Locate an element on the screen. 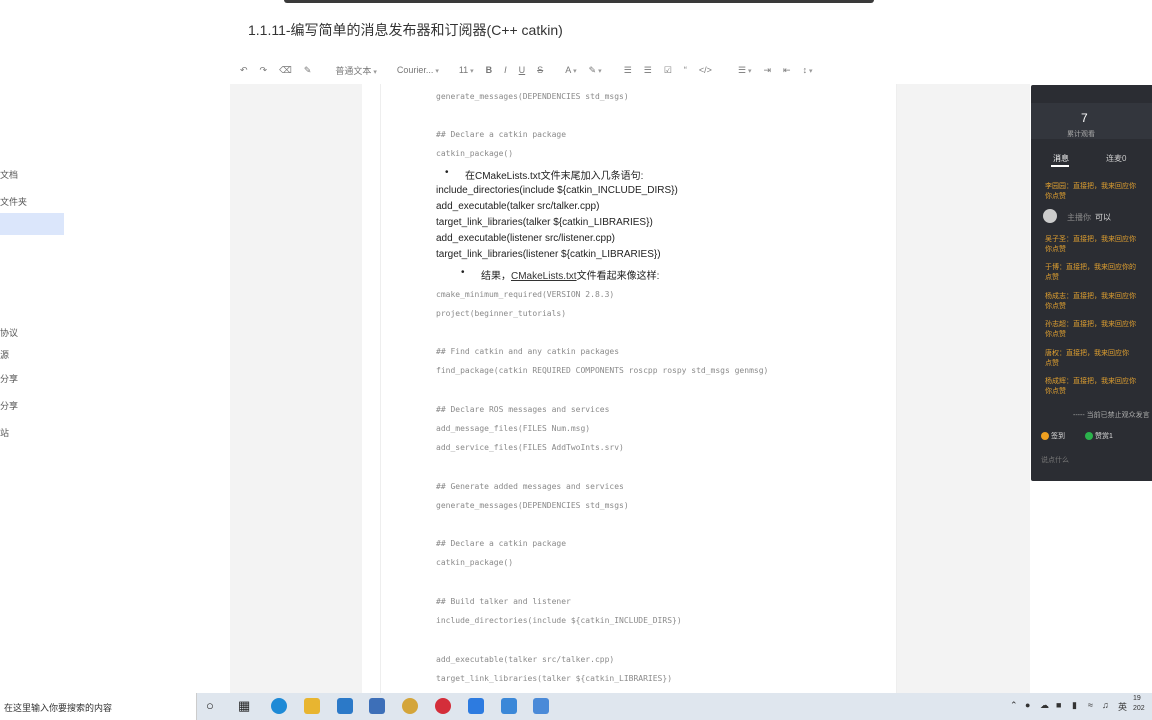 The height and width of the screenshot is (720, 1152). sidebar-item-docs: 文档 is located at coordinates (9, 174).